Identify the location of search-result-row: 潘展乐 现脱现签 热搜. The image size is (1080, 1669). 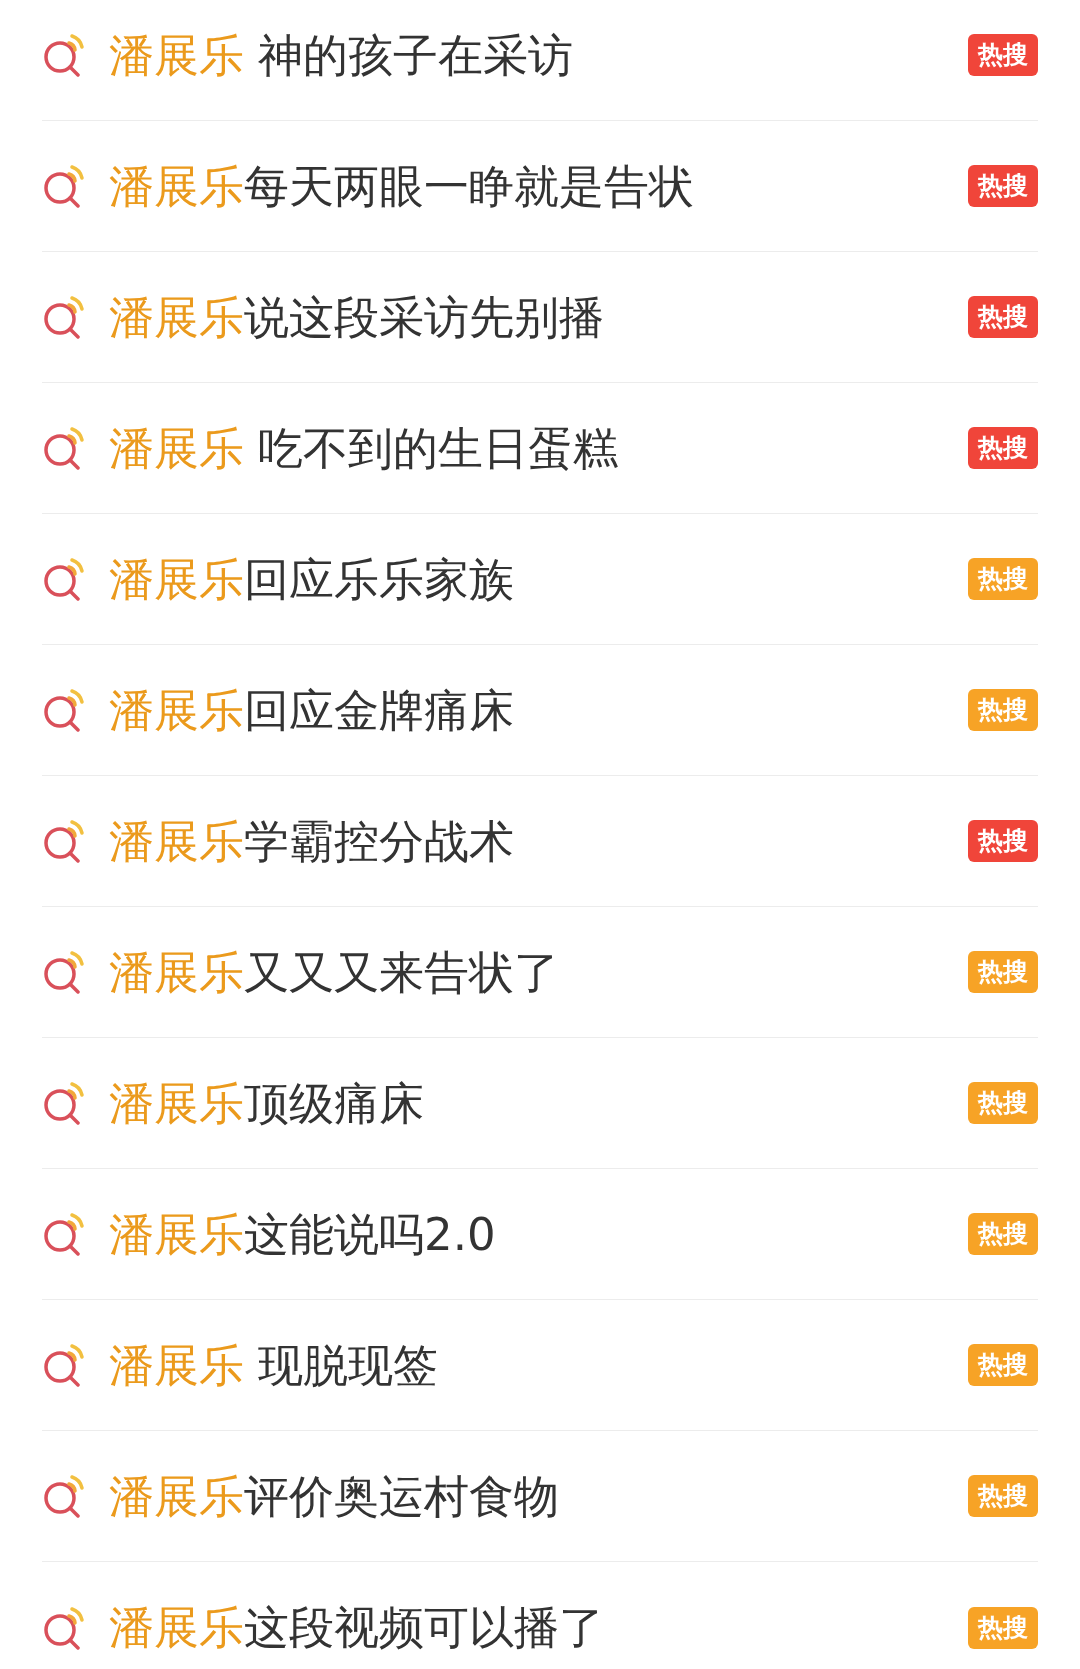
(540, 1365).